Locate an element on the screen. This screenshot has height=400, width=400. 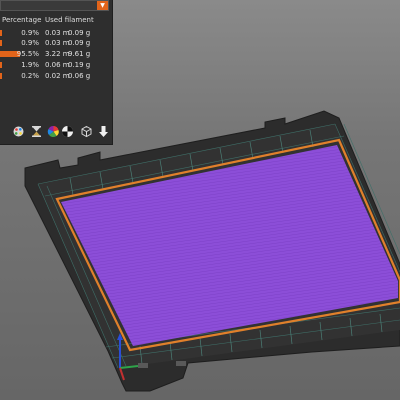
length-value: 0.06 m is located at coordinates (57, 65).